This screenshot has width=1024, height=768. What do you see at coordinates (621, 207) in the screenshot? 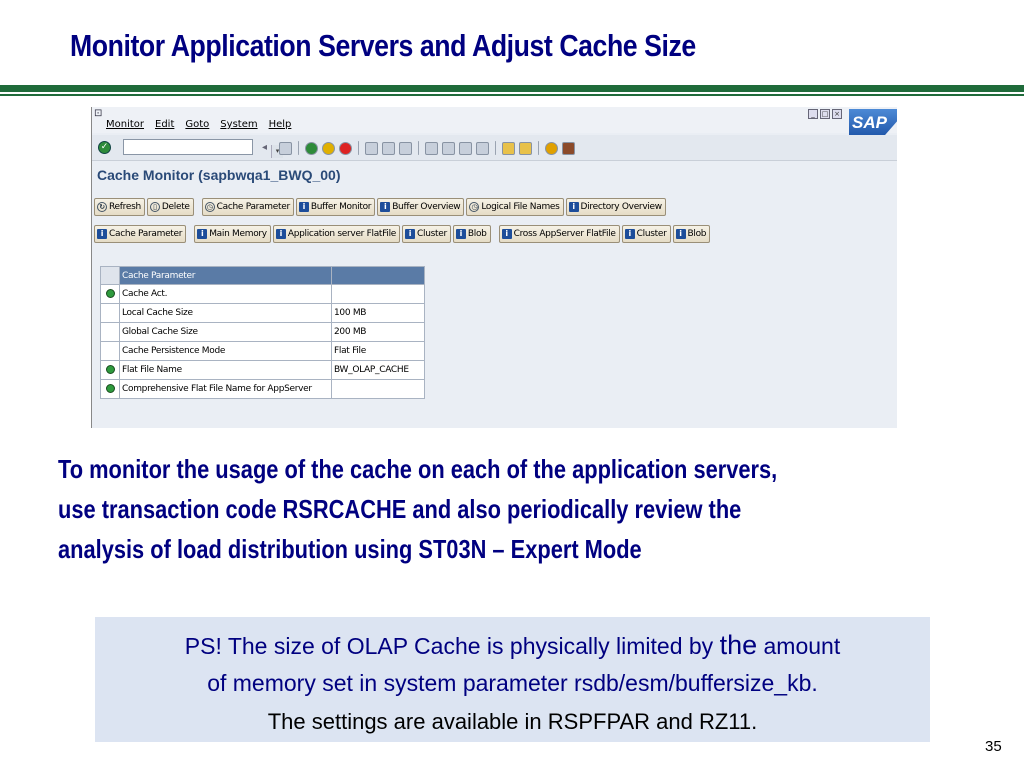
I see `button-label: Directory Overview` at bounding box center [621, 207].